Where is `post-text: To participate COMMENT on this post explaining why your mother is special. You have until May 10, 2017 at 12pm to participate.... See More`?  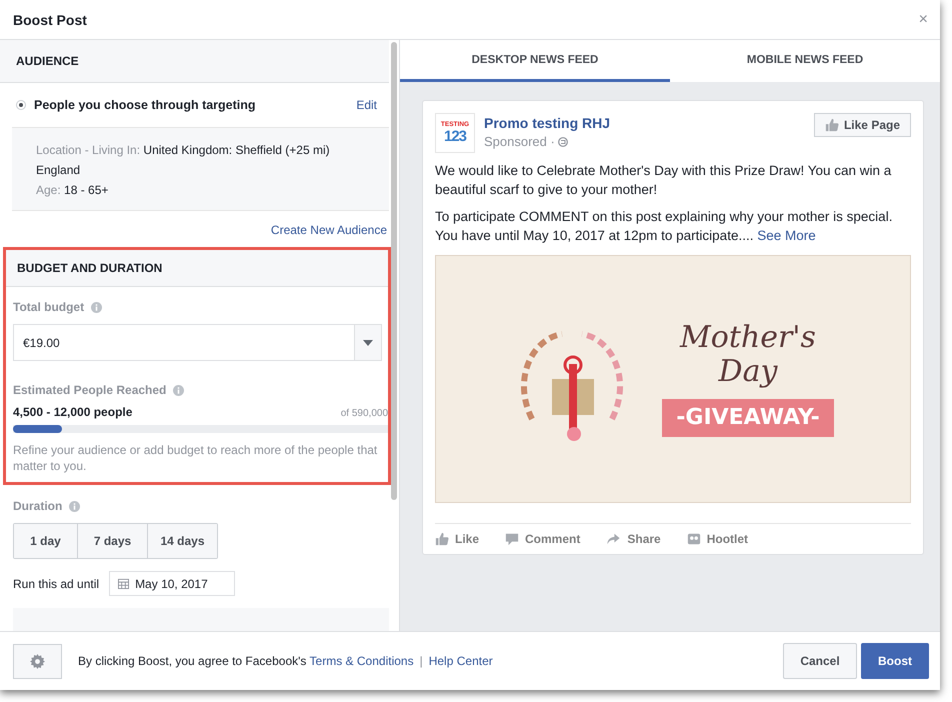 post-text: To participate COMMENT on this post explaining why your mother is special. You have until May 10, 2017 at 12pm to participate.... See More is located at coordinates (664, 226).